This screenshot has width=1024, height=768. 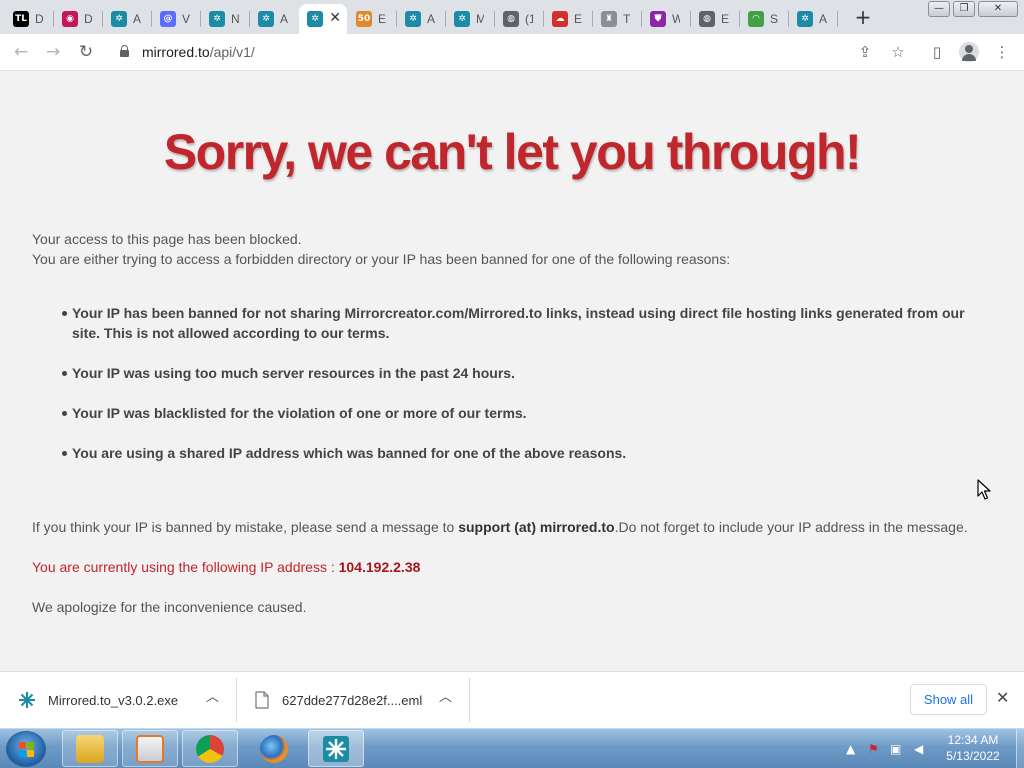 I want to click on file-explorer-button, so click(x=90, y=748).